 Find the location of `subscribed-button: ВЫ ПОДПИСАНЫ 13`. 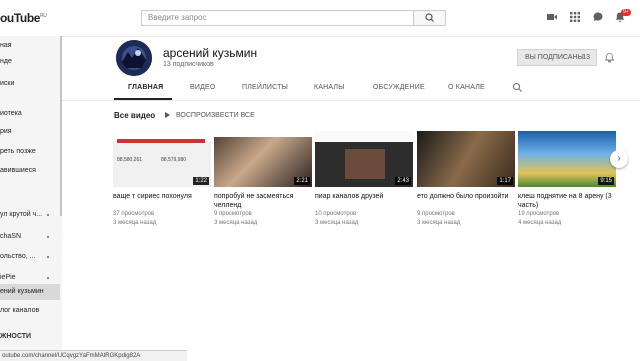

subscribed-button: ВЫ ПОДПИСАНЫ 13 is located at coordinates (557, 57).